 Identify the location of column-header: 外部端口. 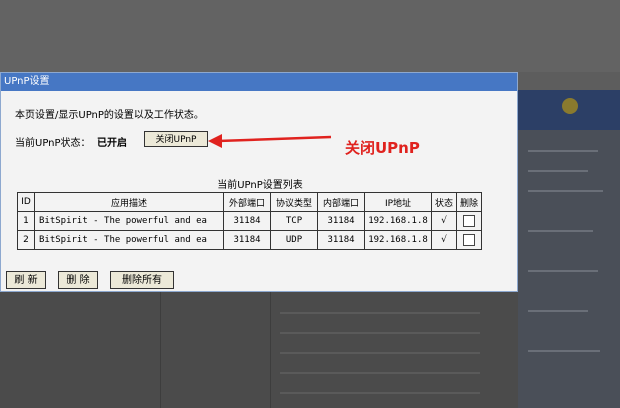
(247, 202).